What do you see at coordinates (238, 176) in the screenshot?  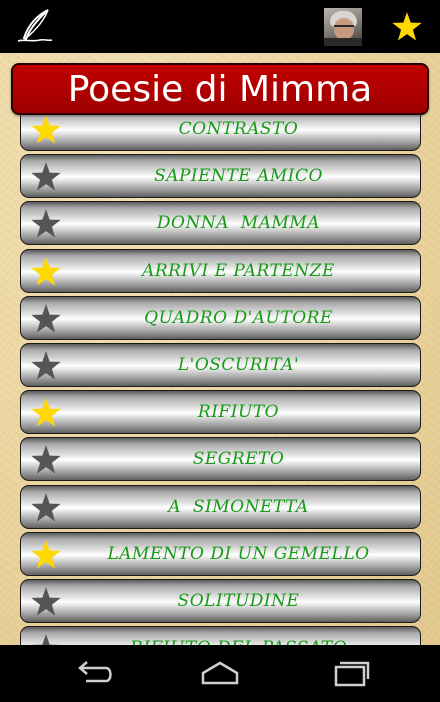 I see `poem-title: SAPIENTE AMICO` at bounding box center [238, 176].